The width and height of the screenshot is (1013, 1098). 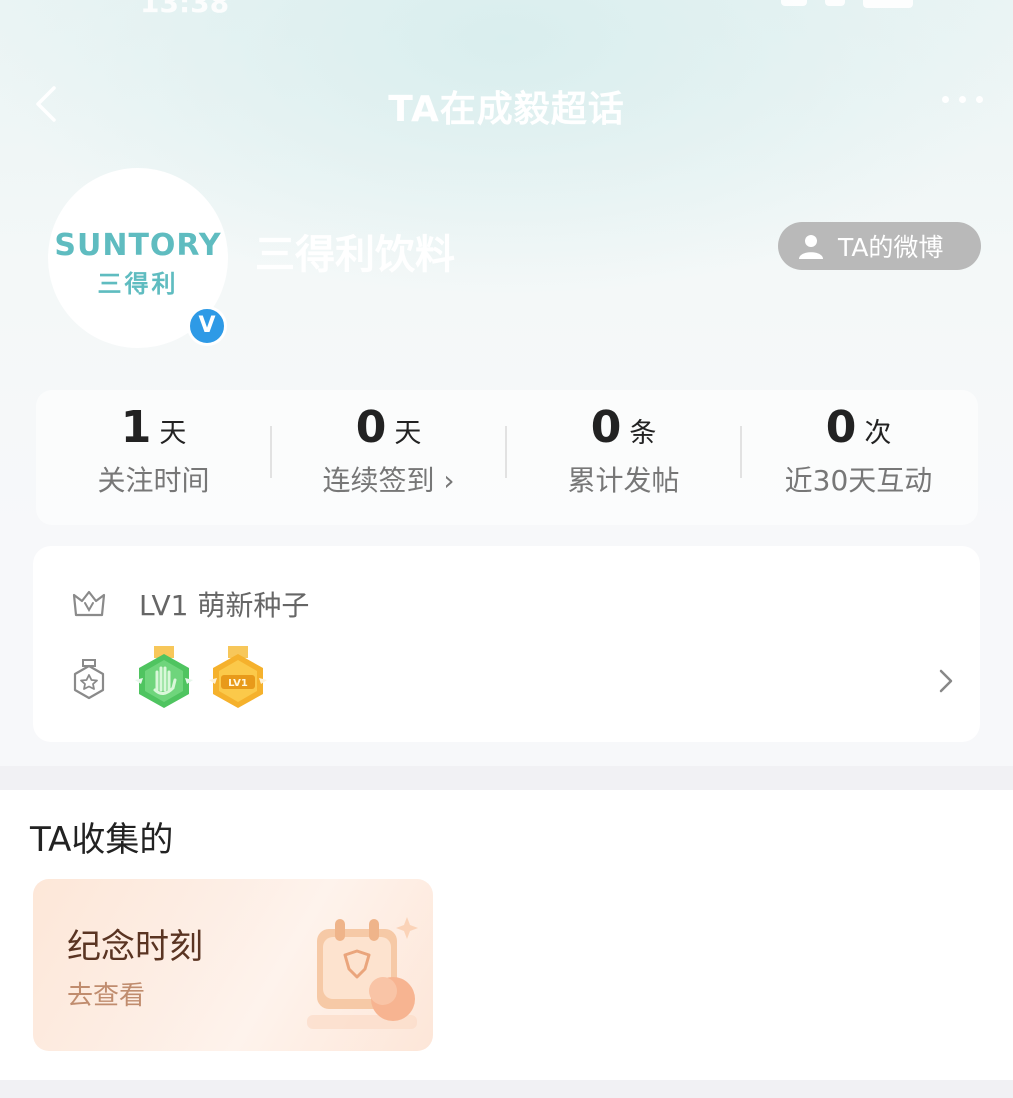 I want to click on ta-weibo-button: TA的微博, so click(x=879, y=246).